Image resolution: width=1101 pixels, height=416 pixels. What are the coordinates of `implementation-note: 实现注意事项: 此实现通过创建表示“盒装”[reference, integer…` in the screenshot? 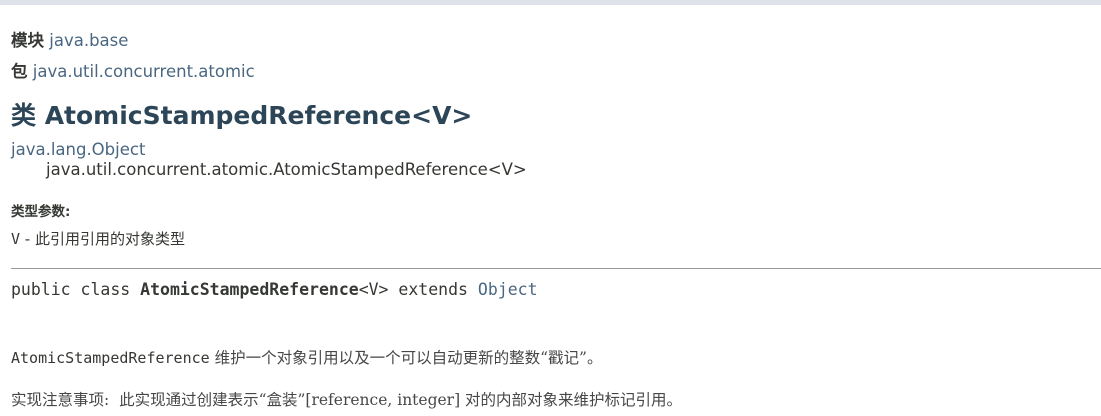 It's located at (347, 400).